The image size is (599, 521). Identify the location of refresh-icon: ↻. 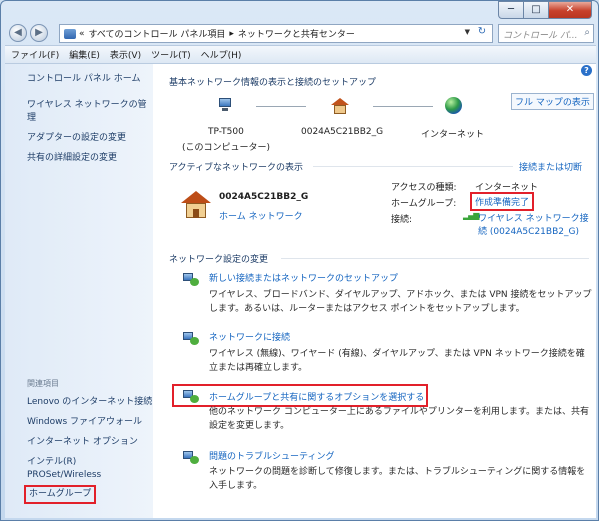
(482, 33).